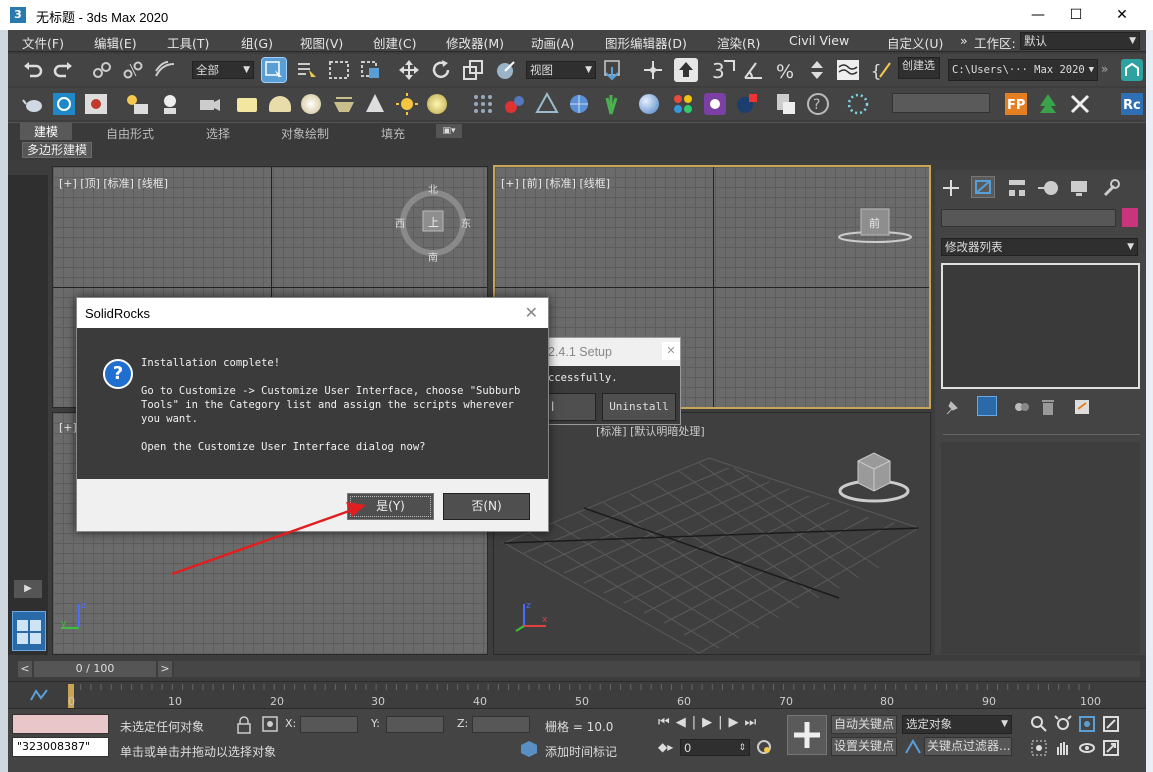 This screenshot has width=1153, height=772. Describe the element at coordinates (1111, 188) in the screenshot. I see `utilities-tab-icon` at that location.